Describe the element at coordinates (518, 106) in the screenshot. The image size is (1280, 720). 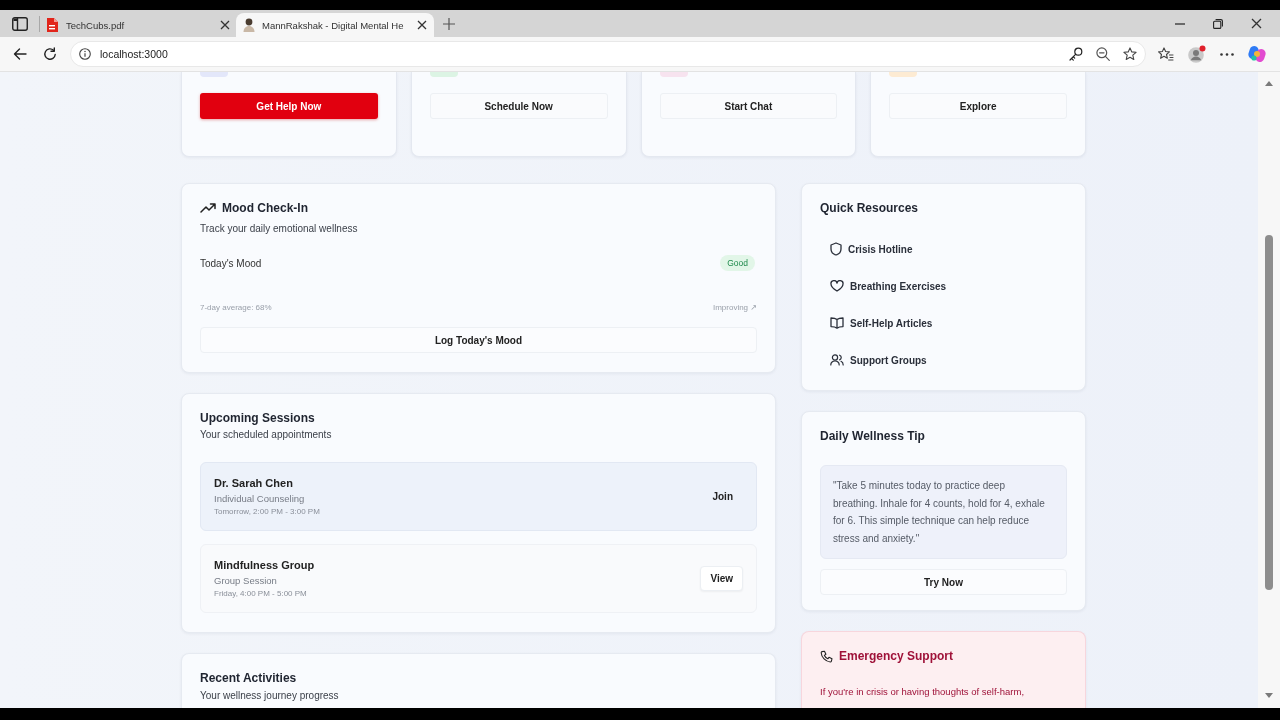
I see `card-button: Schedule Now` at that location.